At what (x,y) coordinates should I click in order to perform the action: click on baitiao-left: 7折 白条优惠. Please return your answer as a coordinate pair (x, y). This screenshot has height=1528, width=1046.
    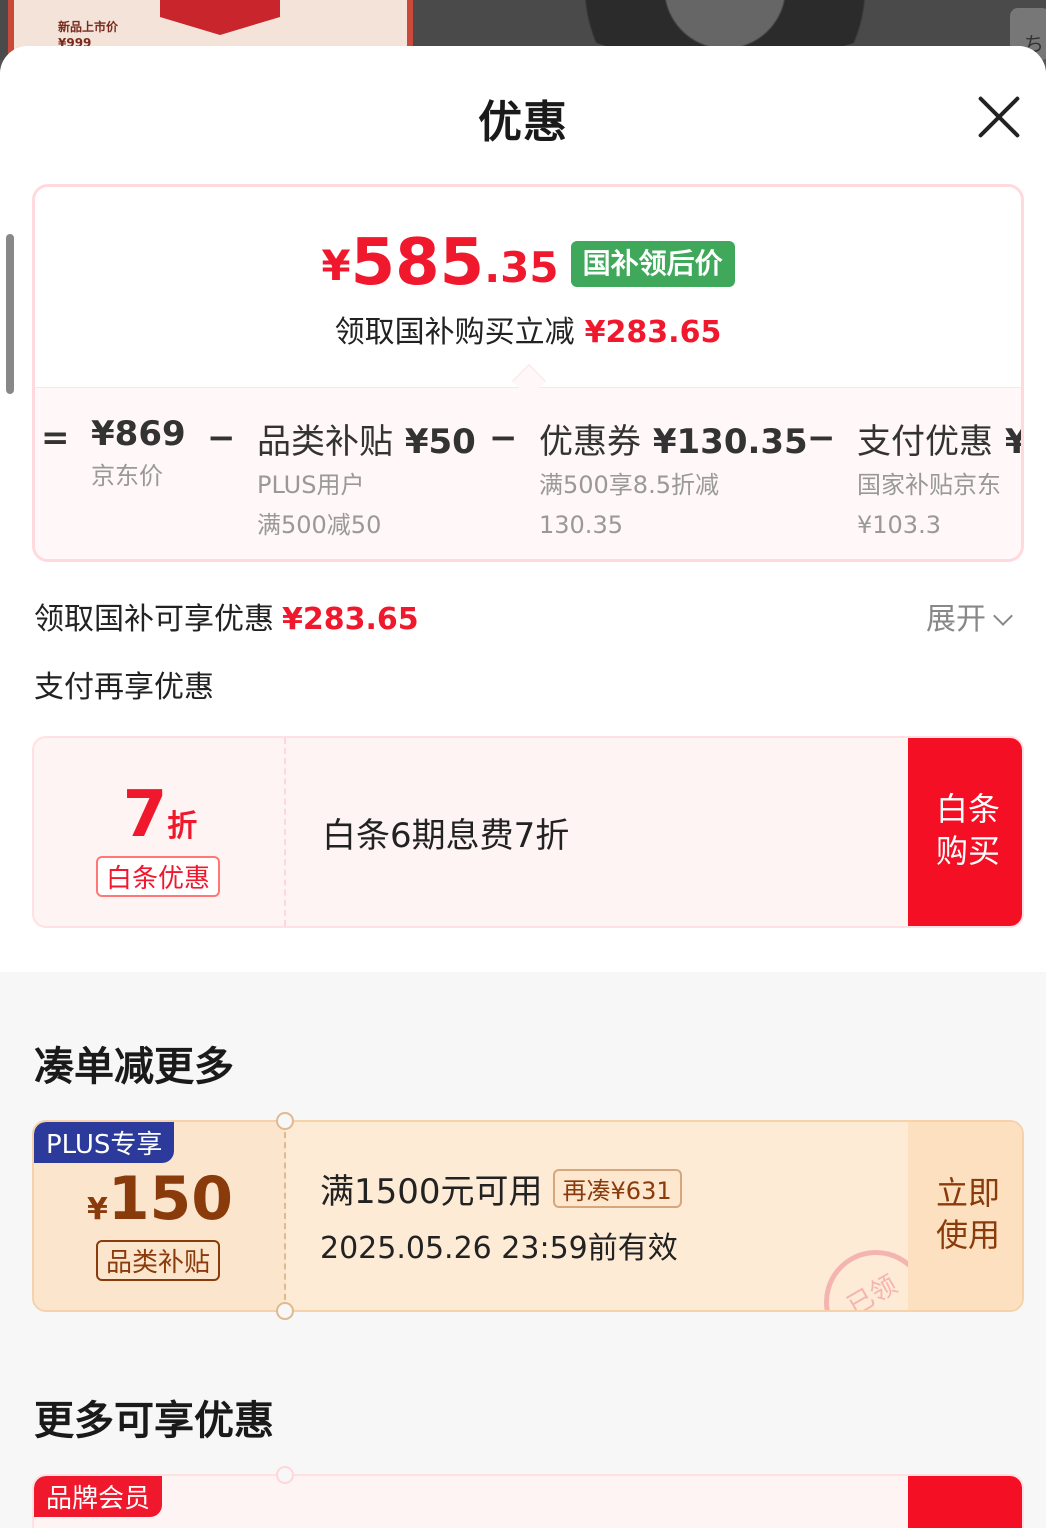
    Looking at the image, I should click on (160, 832).